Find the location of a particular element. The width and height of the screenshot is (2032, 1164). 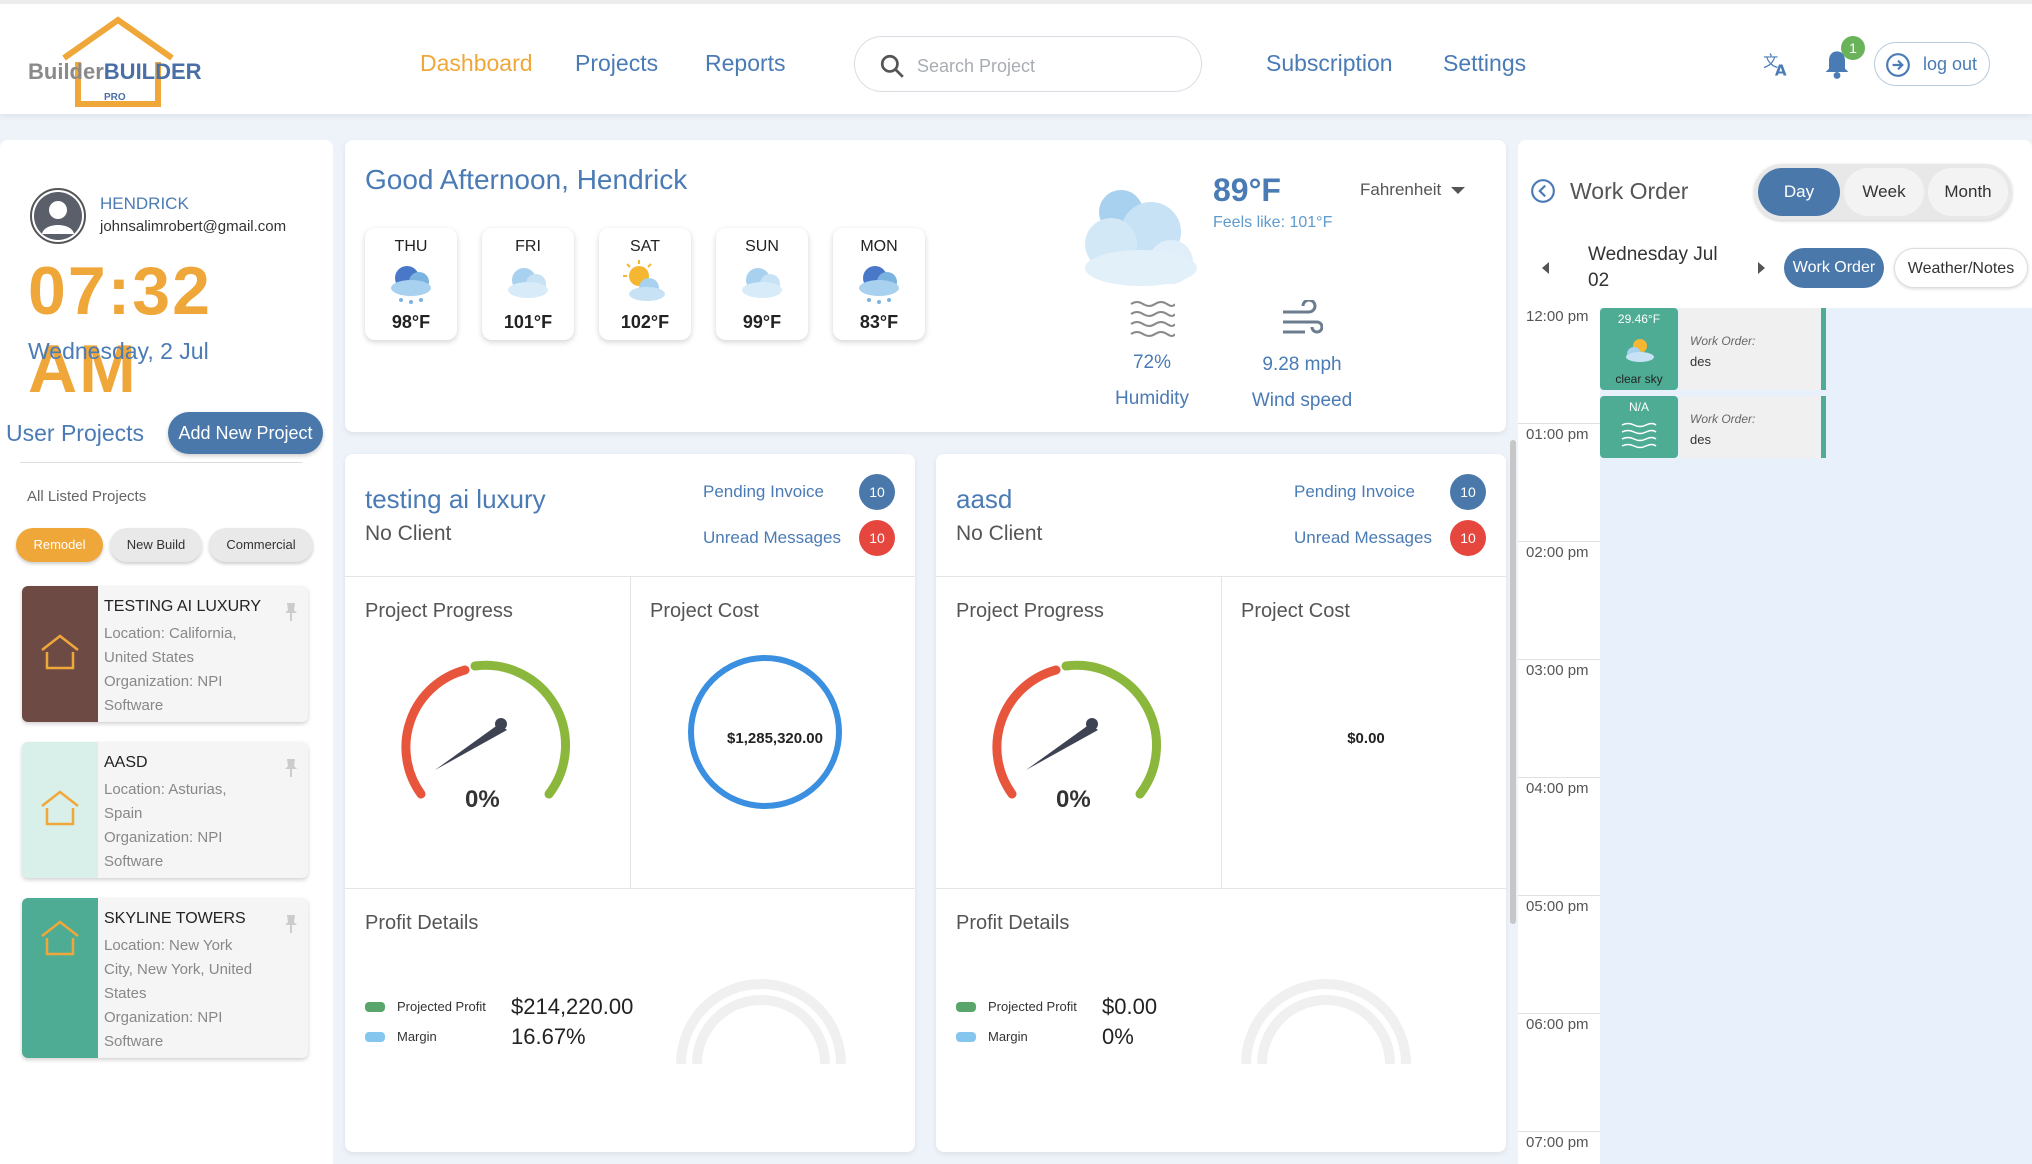

work-order-title: Work Order is located at coordinates (1629, 191).